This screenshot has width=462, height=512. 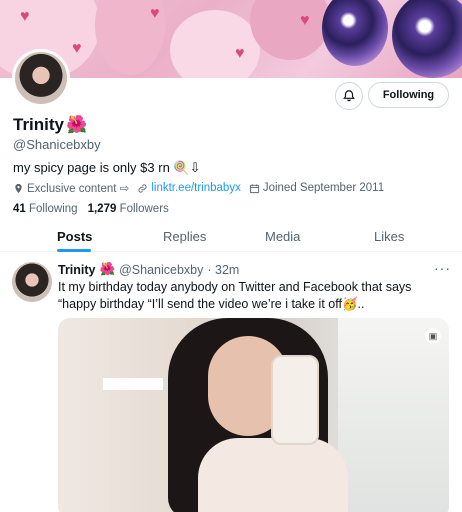 I want to click on tweet-author-handle: @Shanicebxby, so click(x=161, y=270).